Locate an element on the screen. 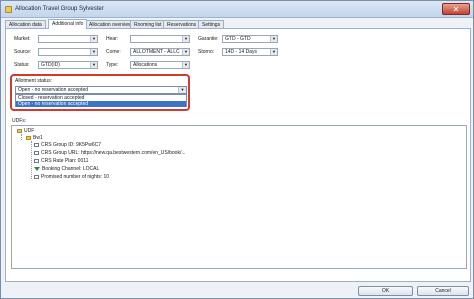  title-bar: Allocation Travel Group Sylvester ✕ is located at coordinates (237, 9).